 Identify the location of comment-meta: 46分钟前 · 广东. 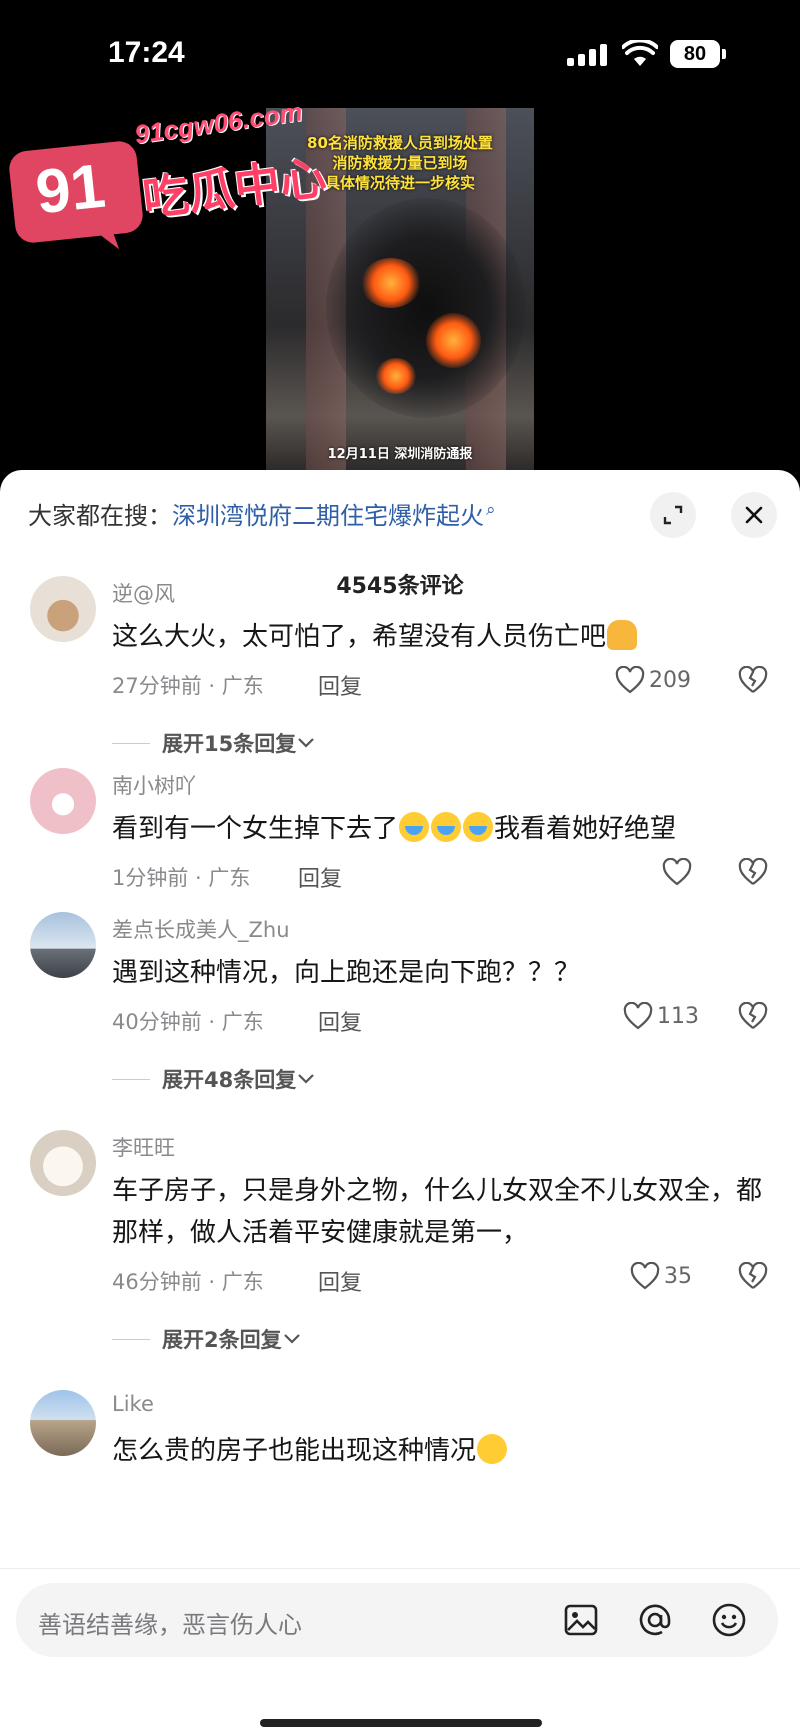
(188, 1282).